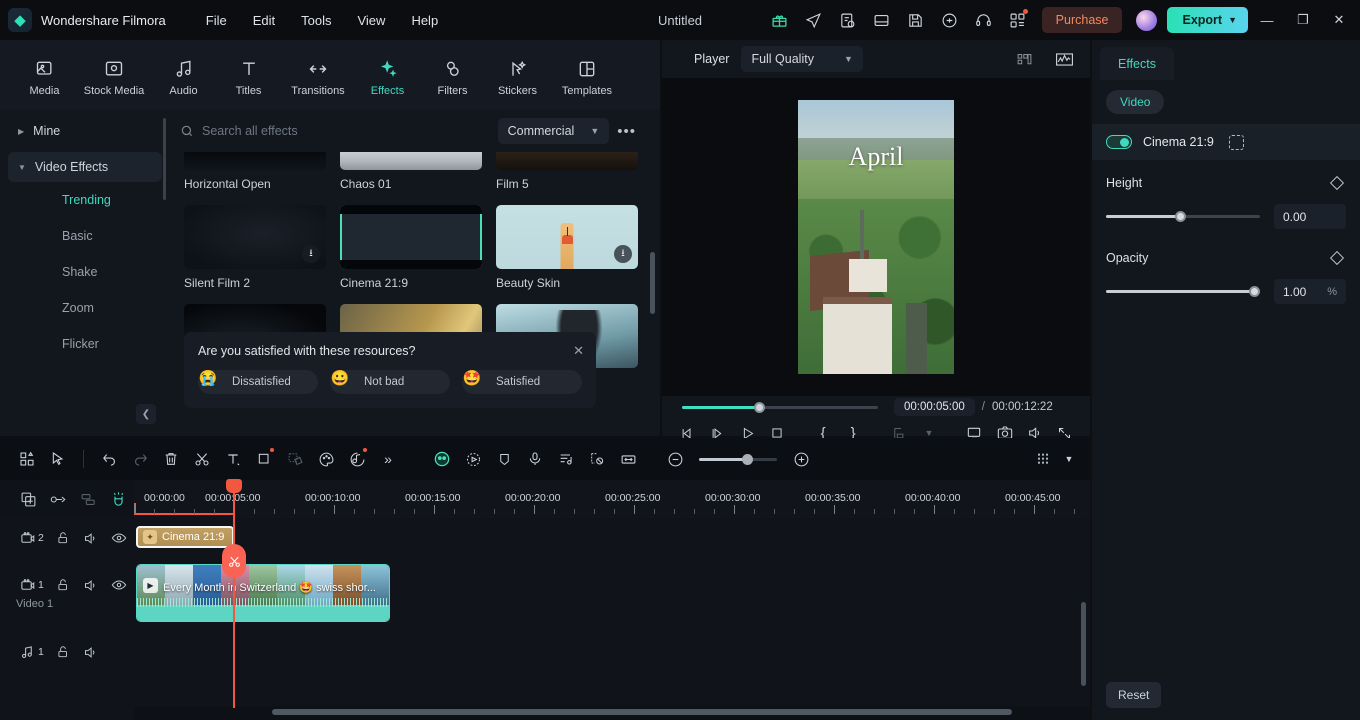  I want to click on link-icon, so click(58, 499).